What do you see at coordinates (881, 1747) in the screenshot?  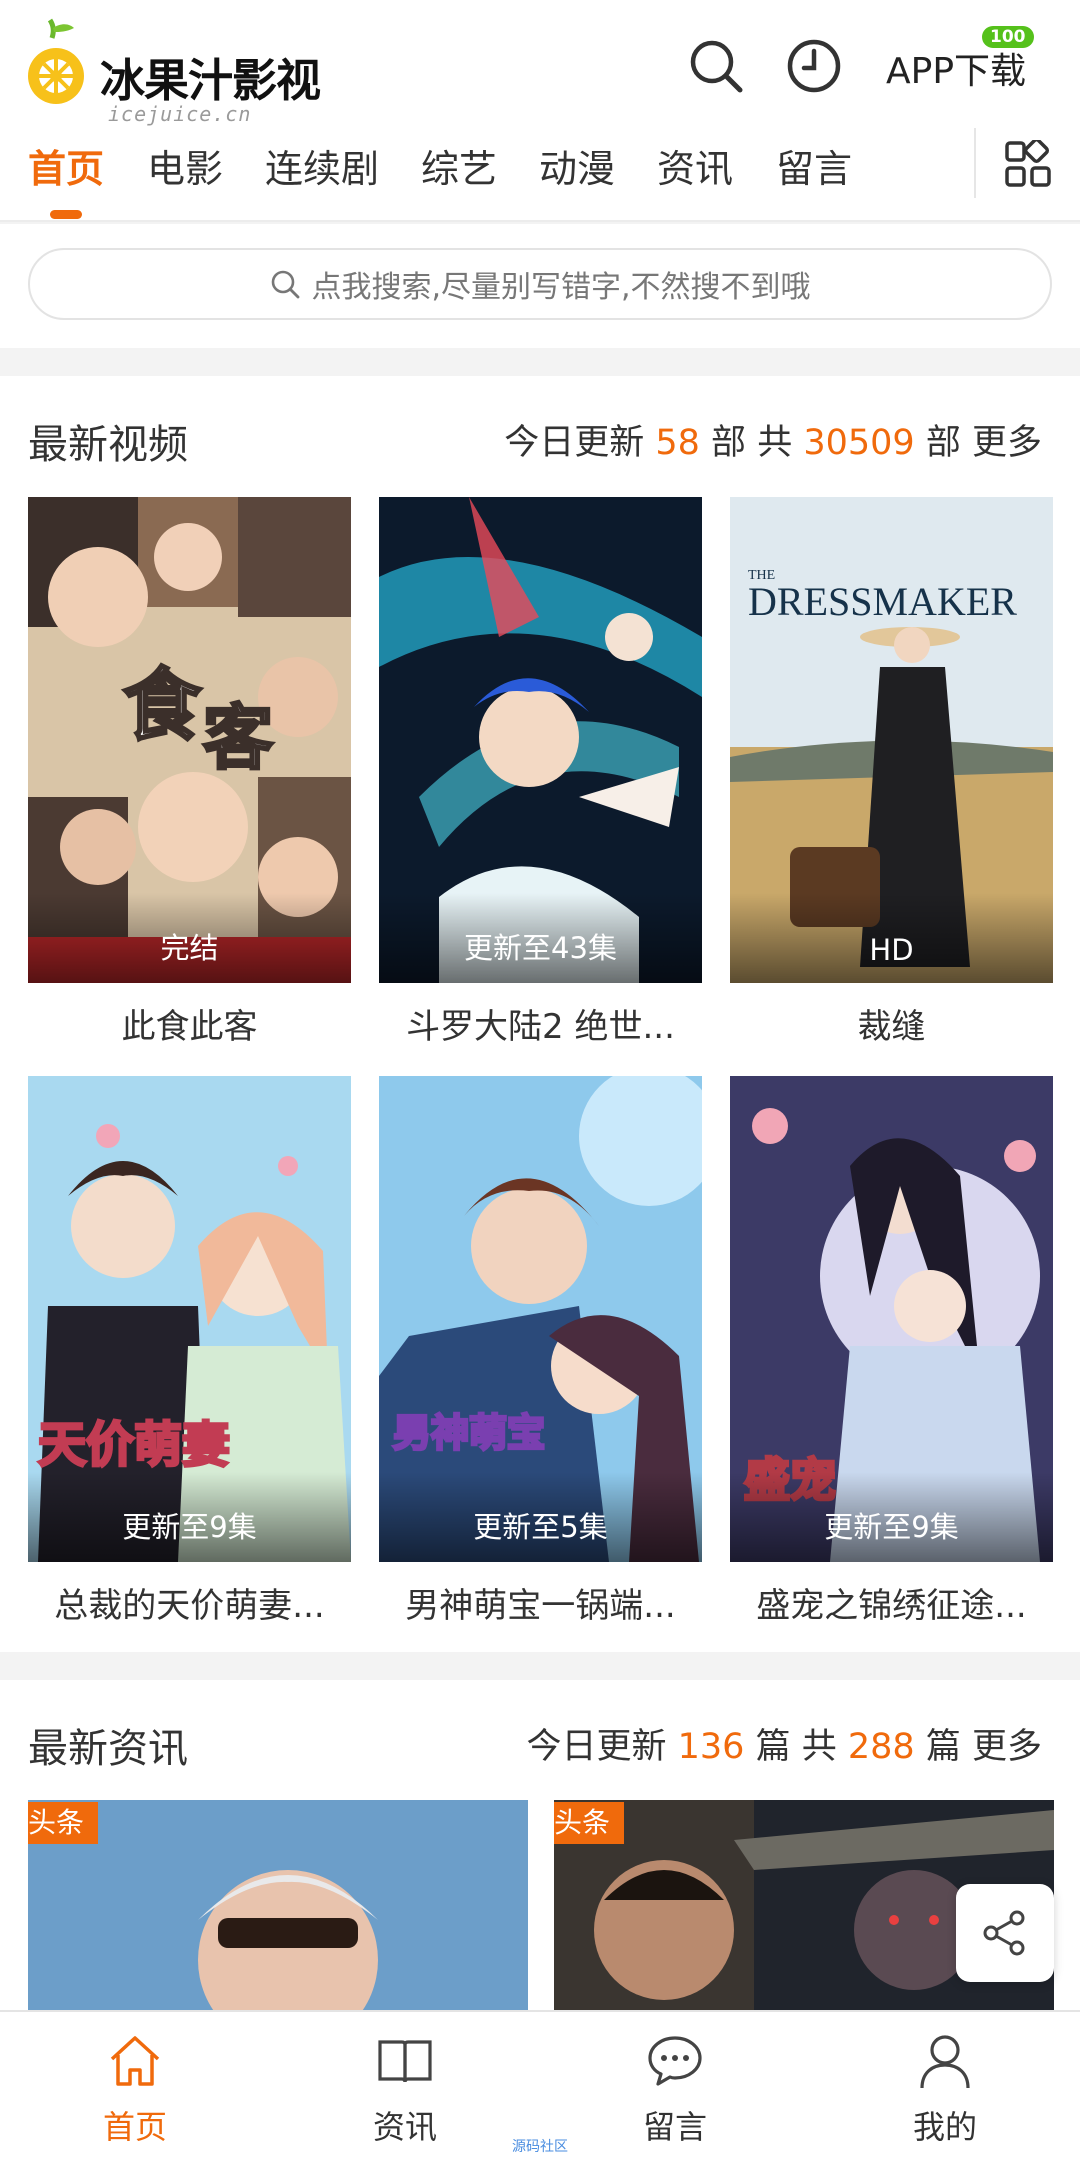 I see `total-count: 288` at bounding box center [881, 1747].